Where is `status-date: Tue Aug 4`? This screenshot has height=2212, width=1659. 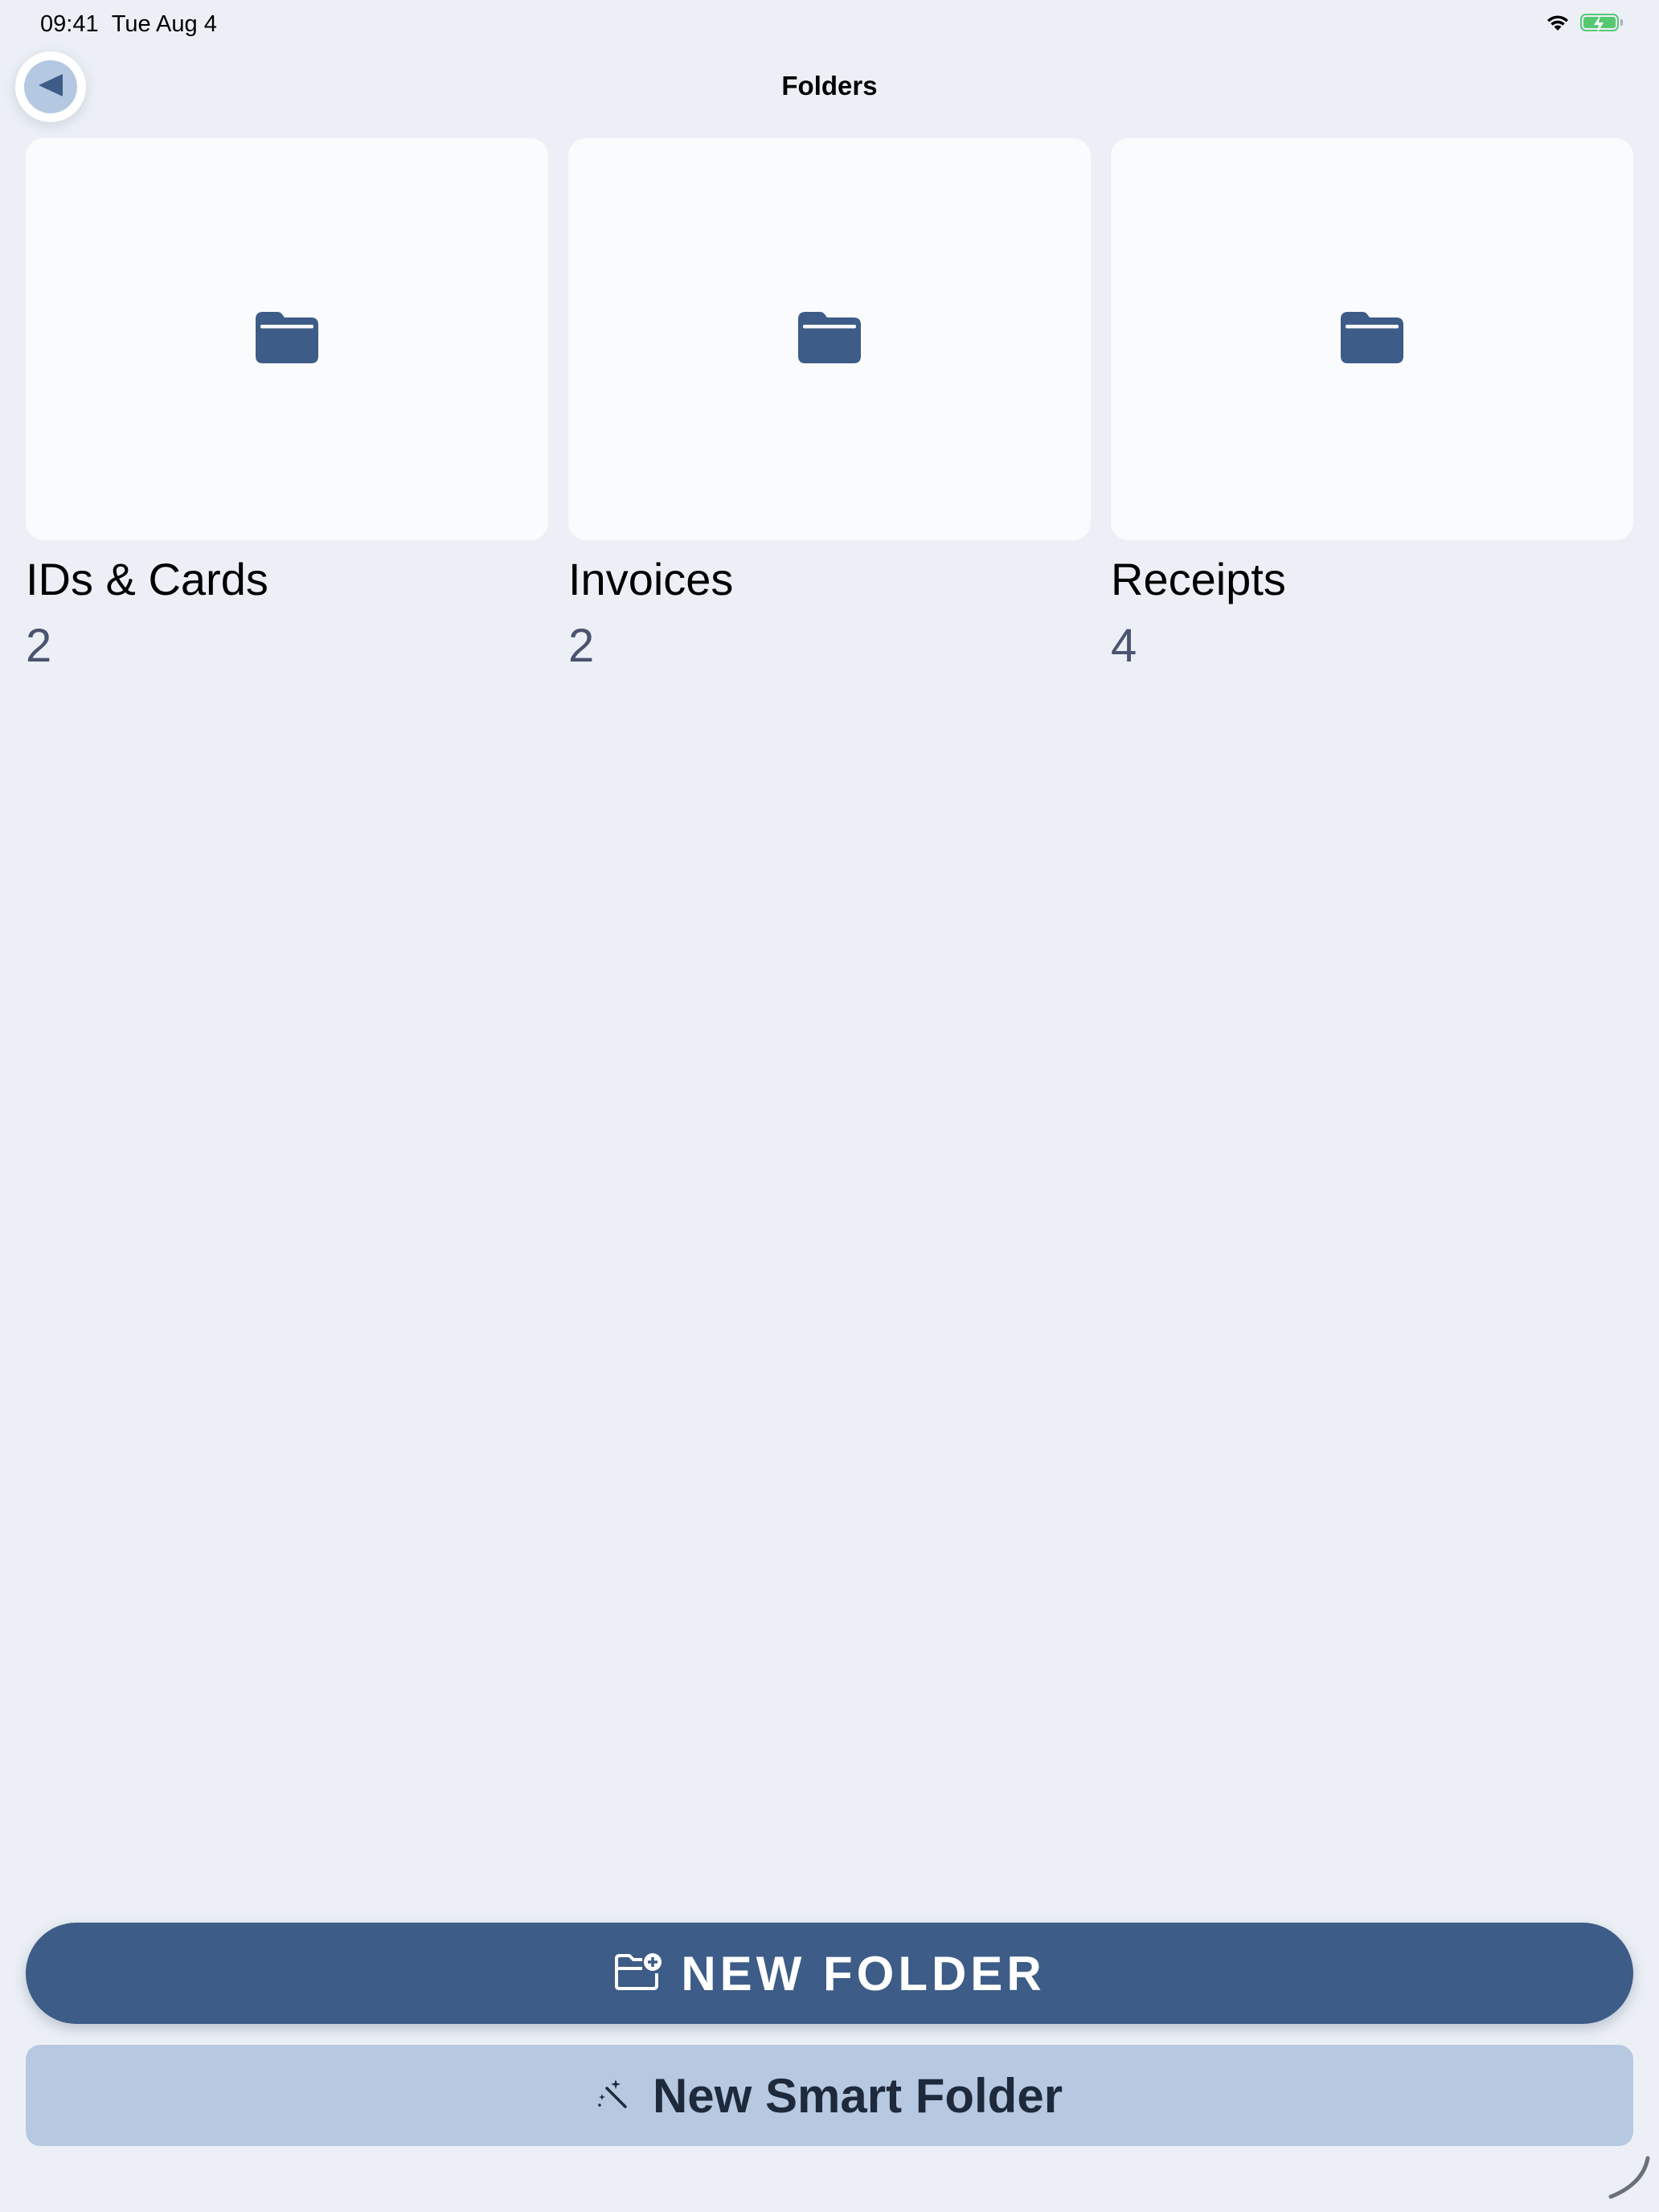
status-date: Tue Aug 4 is located at coordinates (164, 24).